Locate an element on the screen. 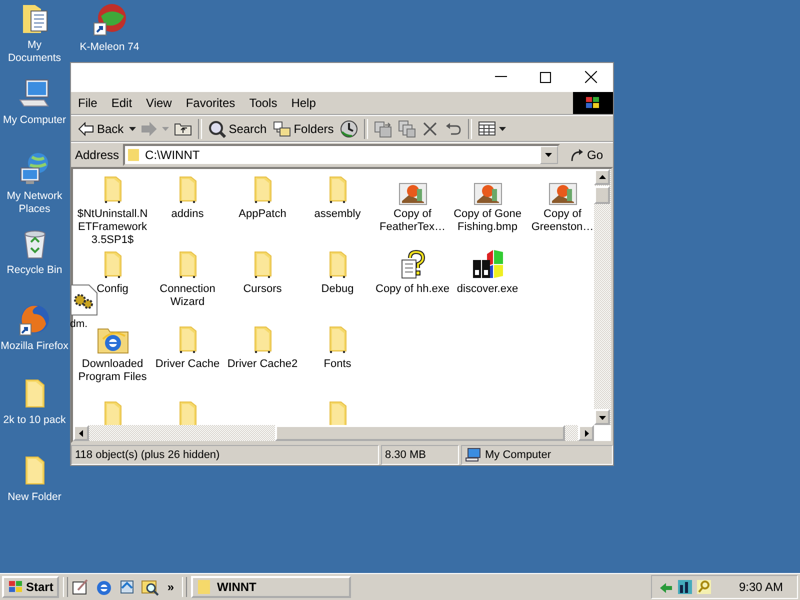 This screenshot has height=600, width=800. item-name-label: discover.exe is located at coordinates (487, 289).